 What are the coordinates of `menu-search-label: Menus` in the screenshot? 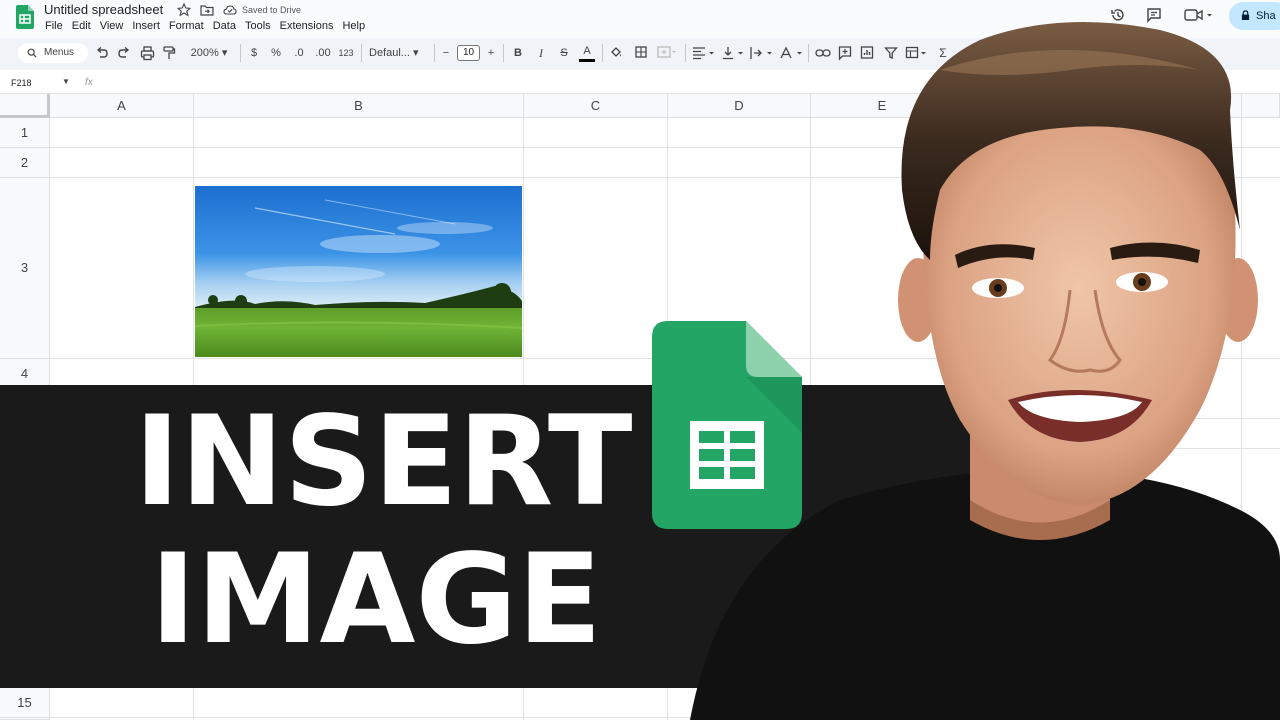 It's located at (59, 52).